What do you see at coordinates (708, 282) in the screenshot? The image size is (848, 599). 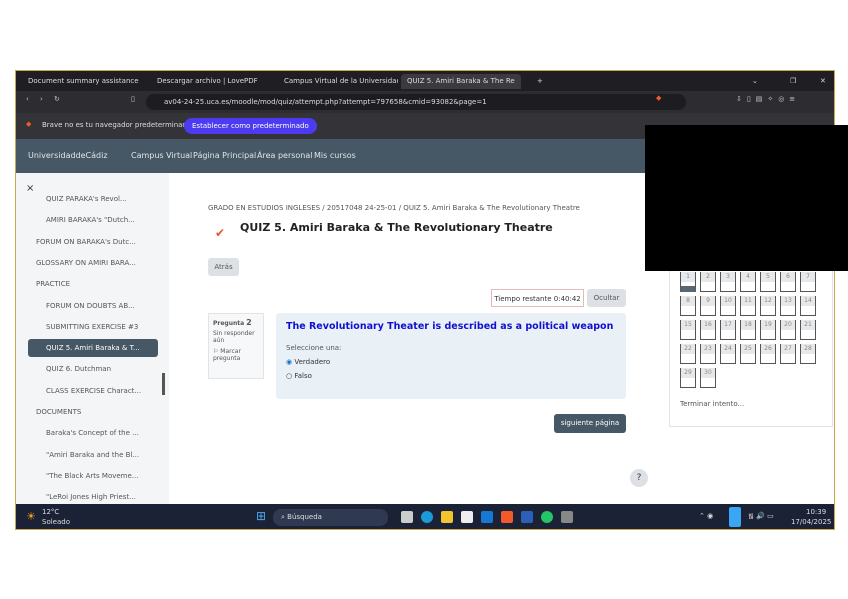 I see `quiz-nav-button: 2` at bounding box center [708, 282].